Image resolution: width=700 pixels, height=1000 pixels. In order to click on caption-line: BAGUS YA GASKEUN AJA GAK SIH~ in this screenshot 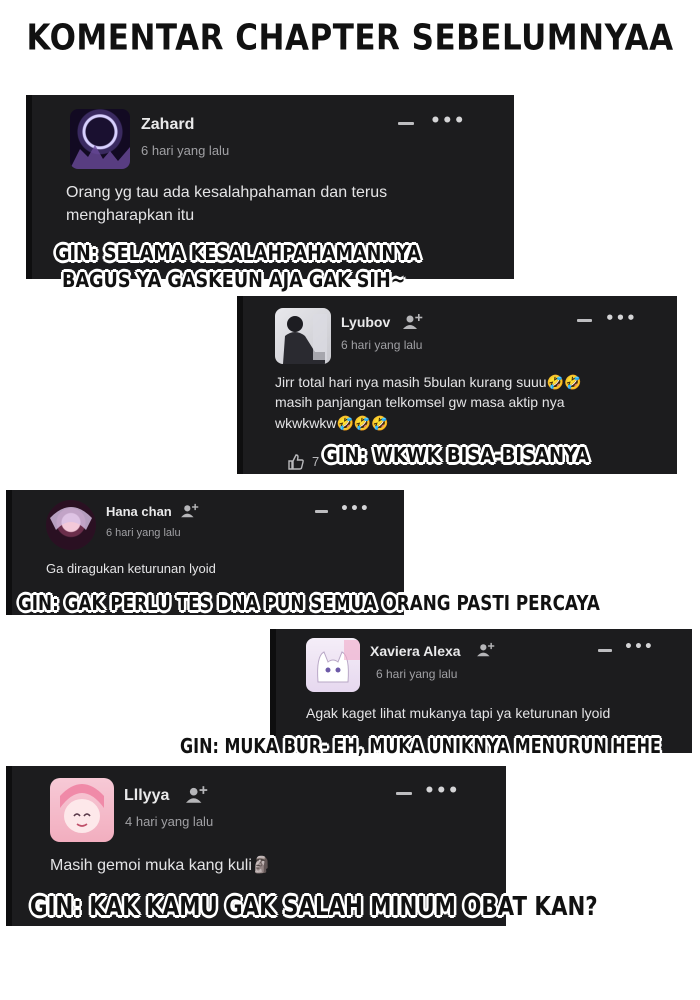, I will do `click(234, 280)`.